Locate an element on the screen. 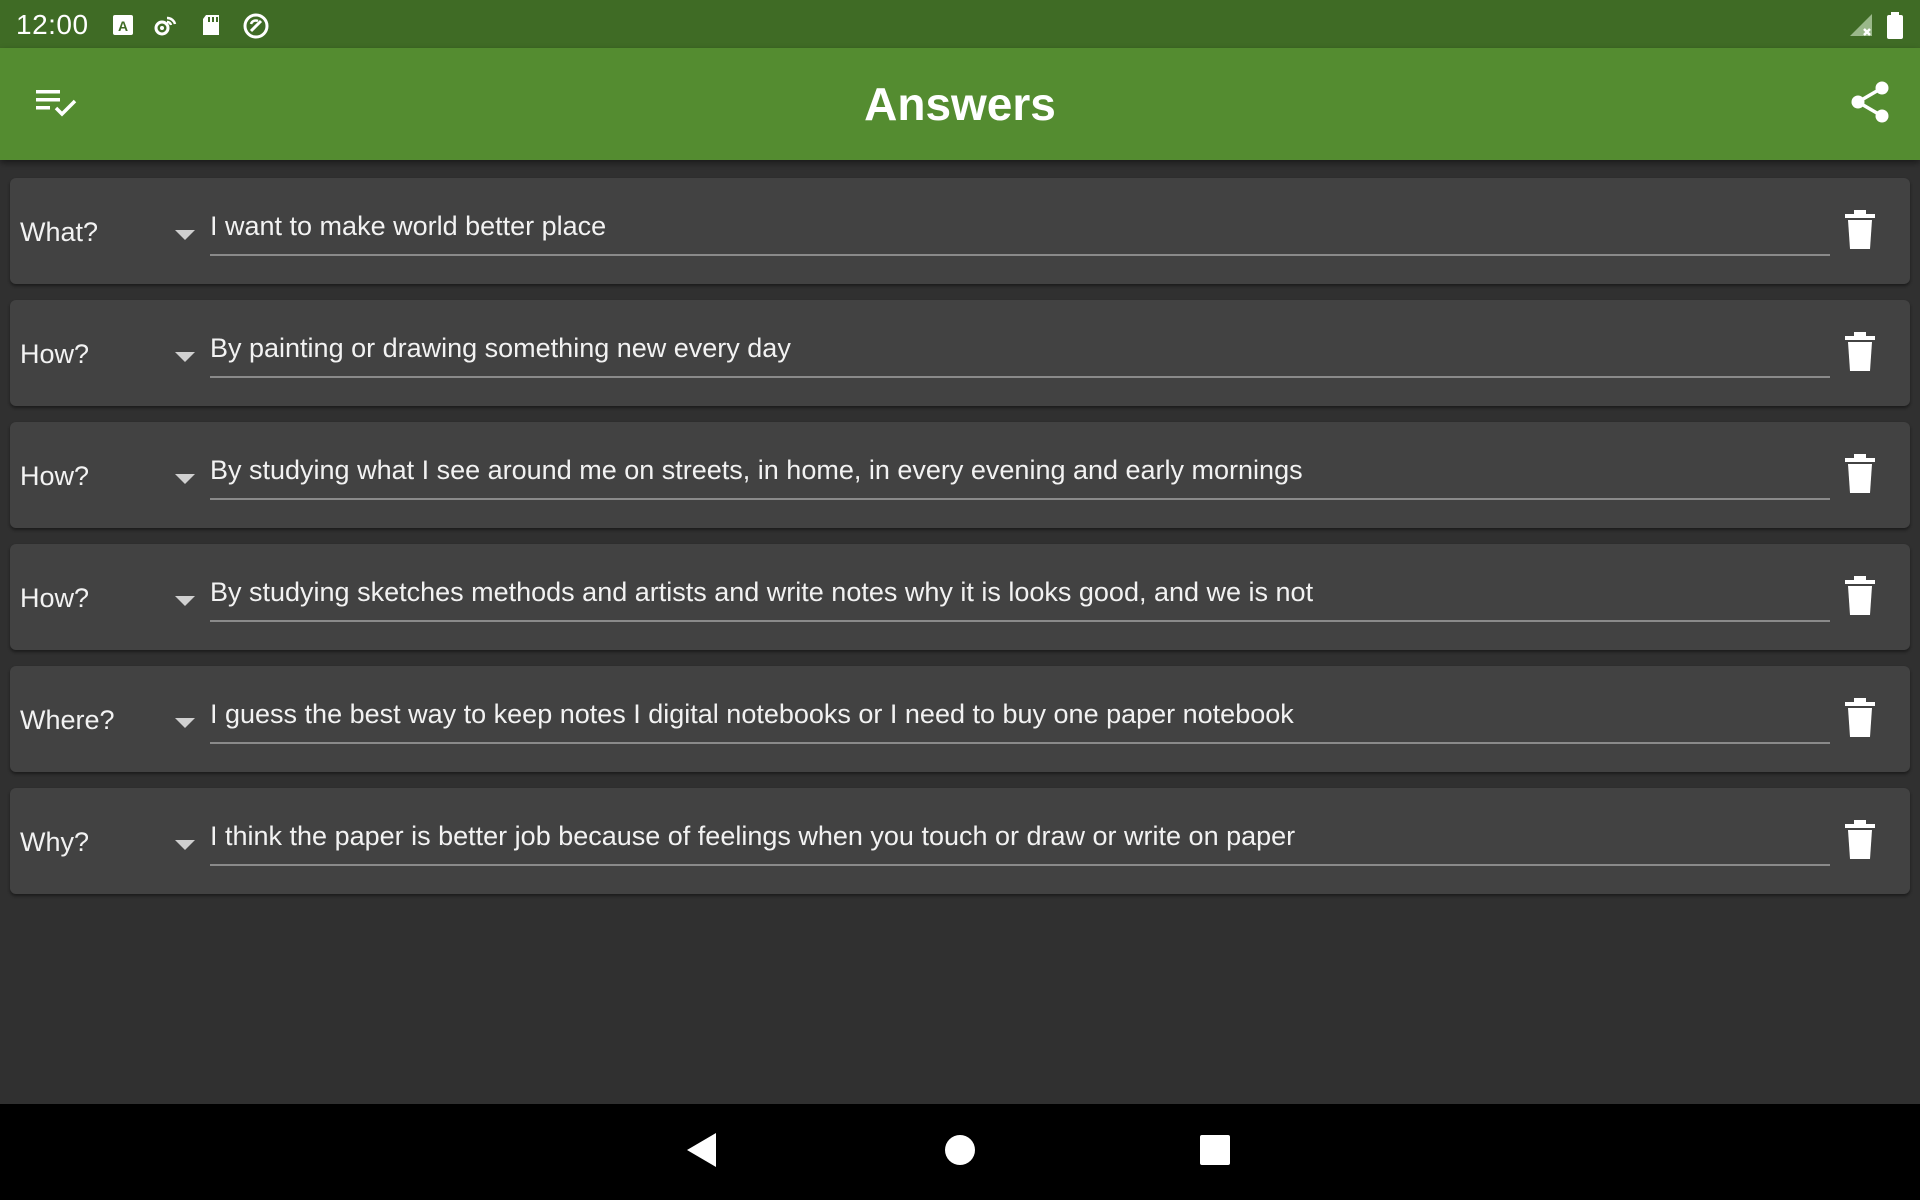 The width and height of the screenshot is (1920, 1200). battery-icon is located at coordinates (1895, 25).